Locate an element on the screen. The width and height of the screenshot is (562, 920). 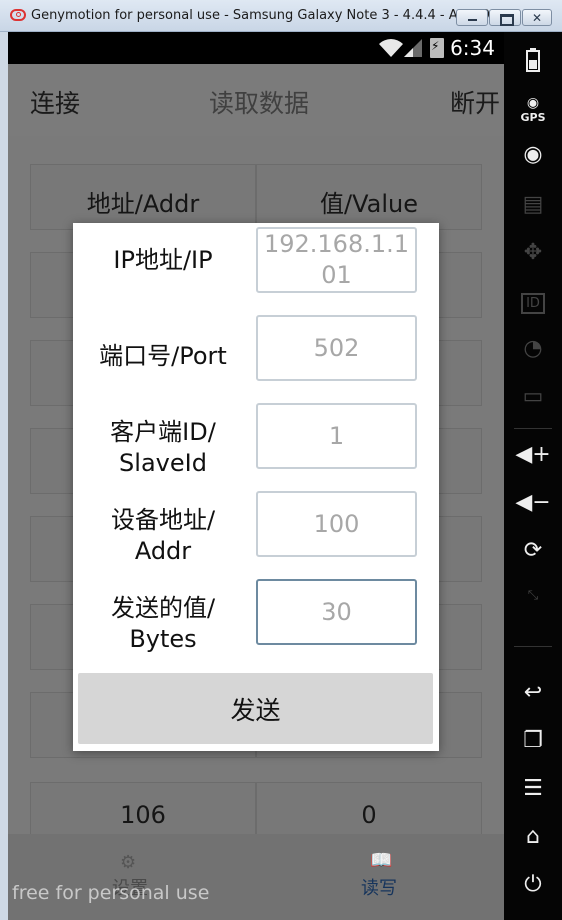
home-icon: ⌂ is located at coordinates (533, 836).